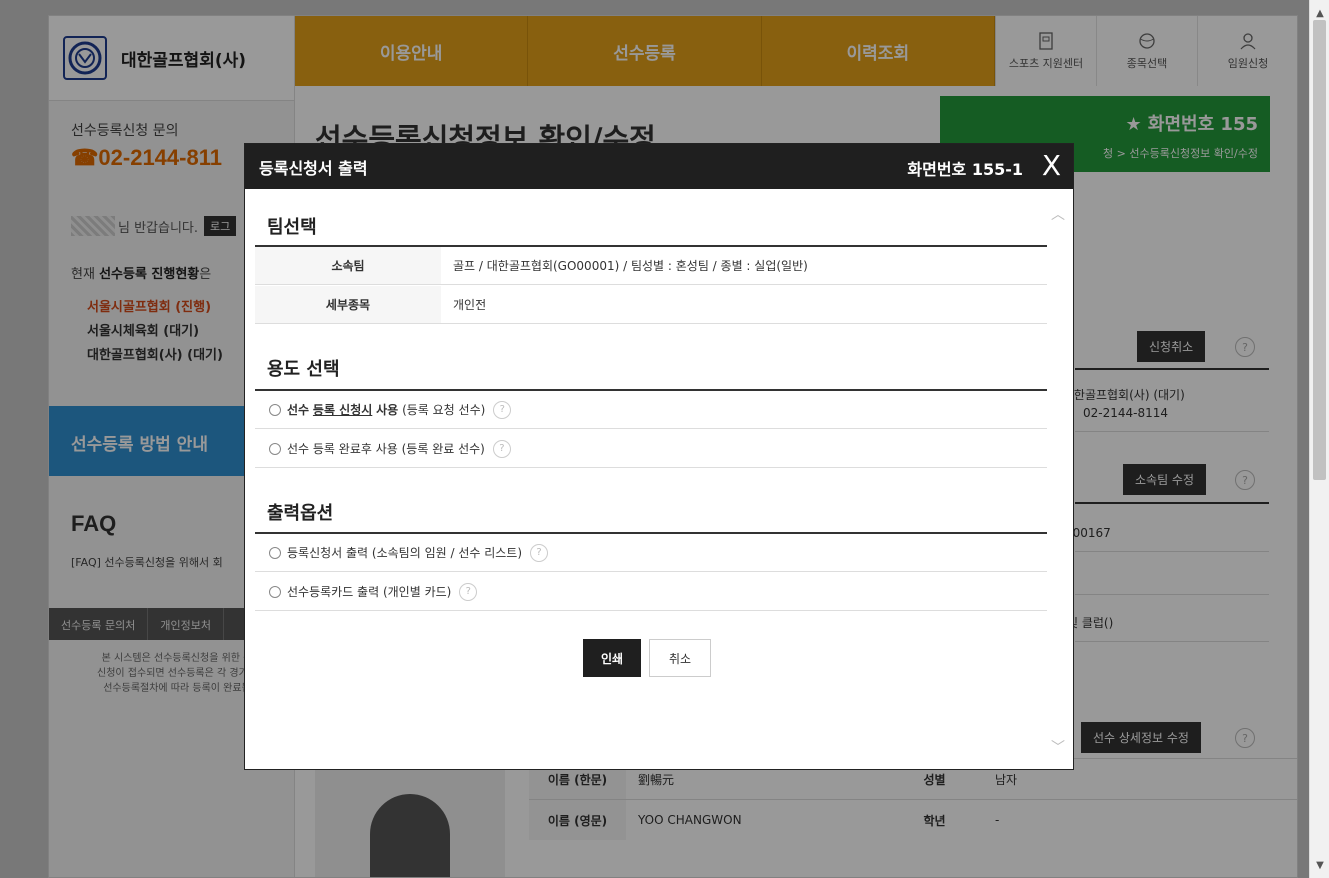 This screenshot has width=1329, height=878. I want to click on radio-option-output-card: 선수등록카드 출력 (개인별 카드) ?, so click(651, 592).